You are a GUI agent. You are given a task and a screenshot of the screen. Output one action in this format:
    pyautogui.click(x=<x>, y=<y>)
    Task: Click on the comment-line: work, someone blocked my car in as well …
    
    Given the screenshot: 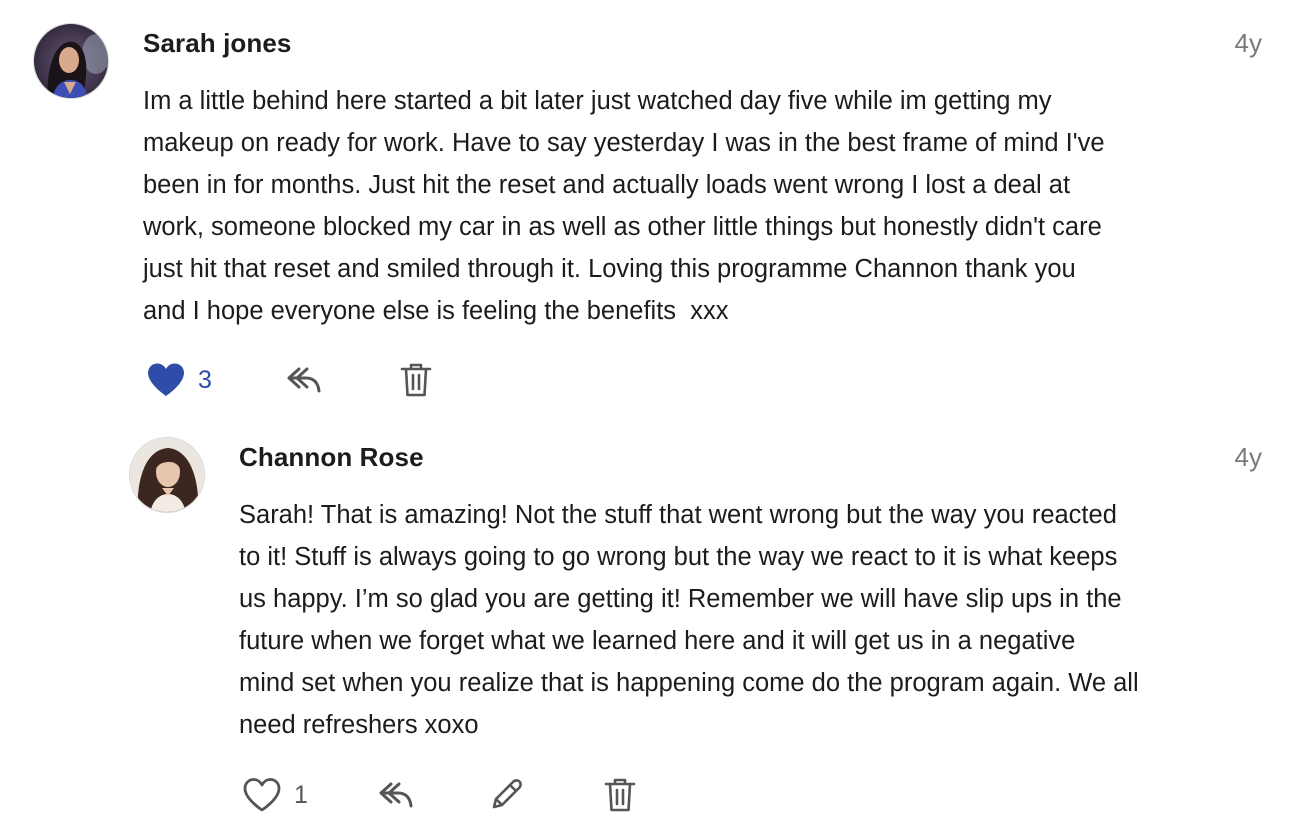 What is the action you would take?
    pyautogui.click(x=622, y=227)
    